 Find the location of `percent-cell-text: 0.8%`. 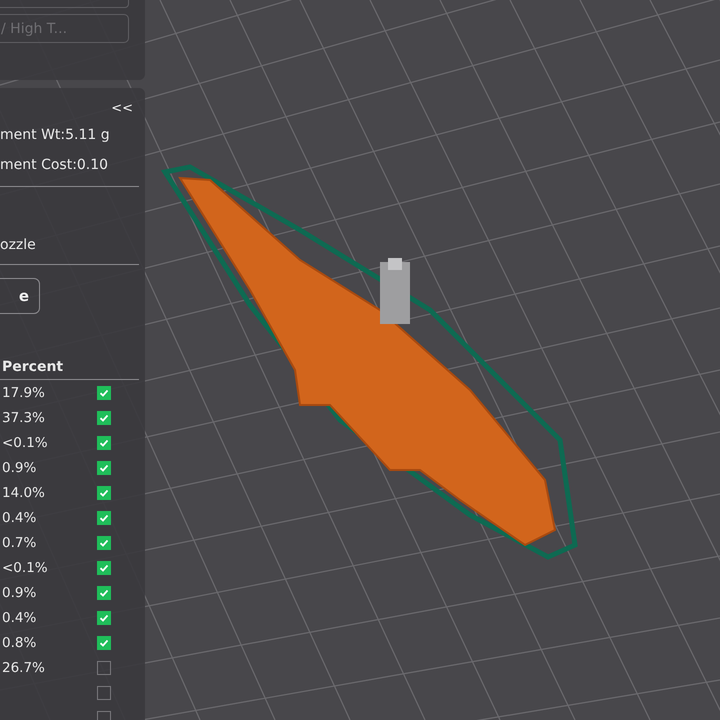

percent-cell-text: 0.8% is located at coordinates (19, 642).